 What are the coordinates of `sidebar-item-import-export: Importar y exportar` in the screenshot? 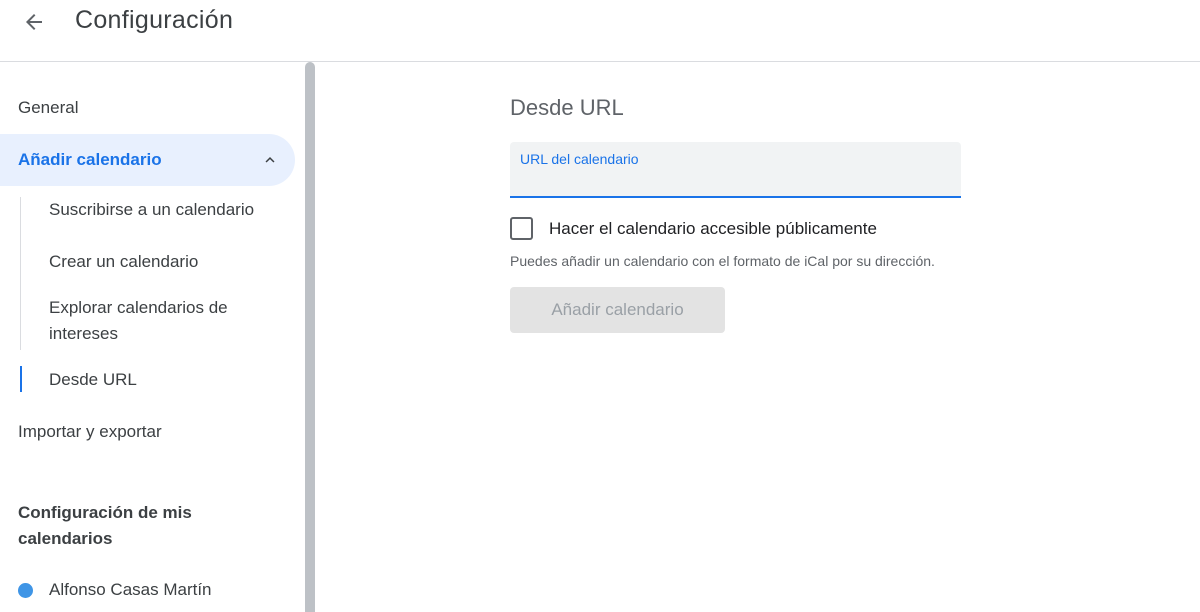 It's located at (147, 432).